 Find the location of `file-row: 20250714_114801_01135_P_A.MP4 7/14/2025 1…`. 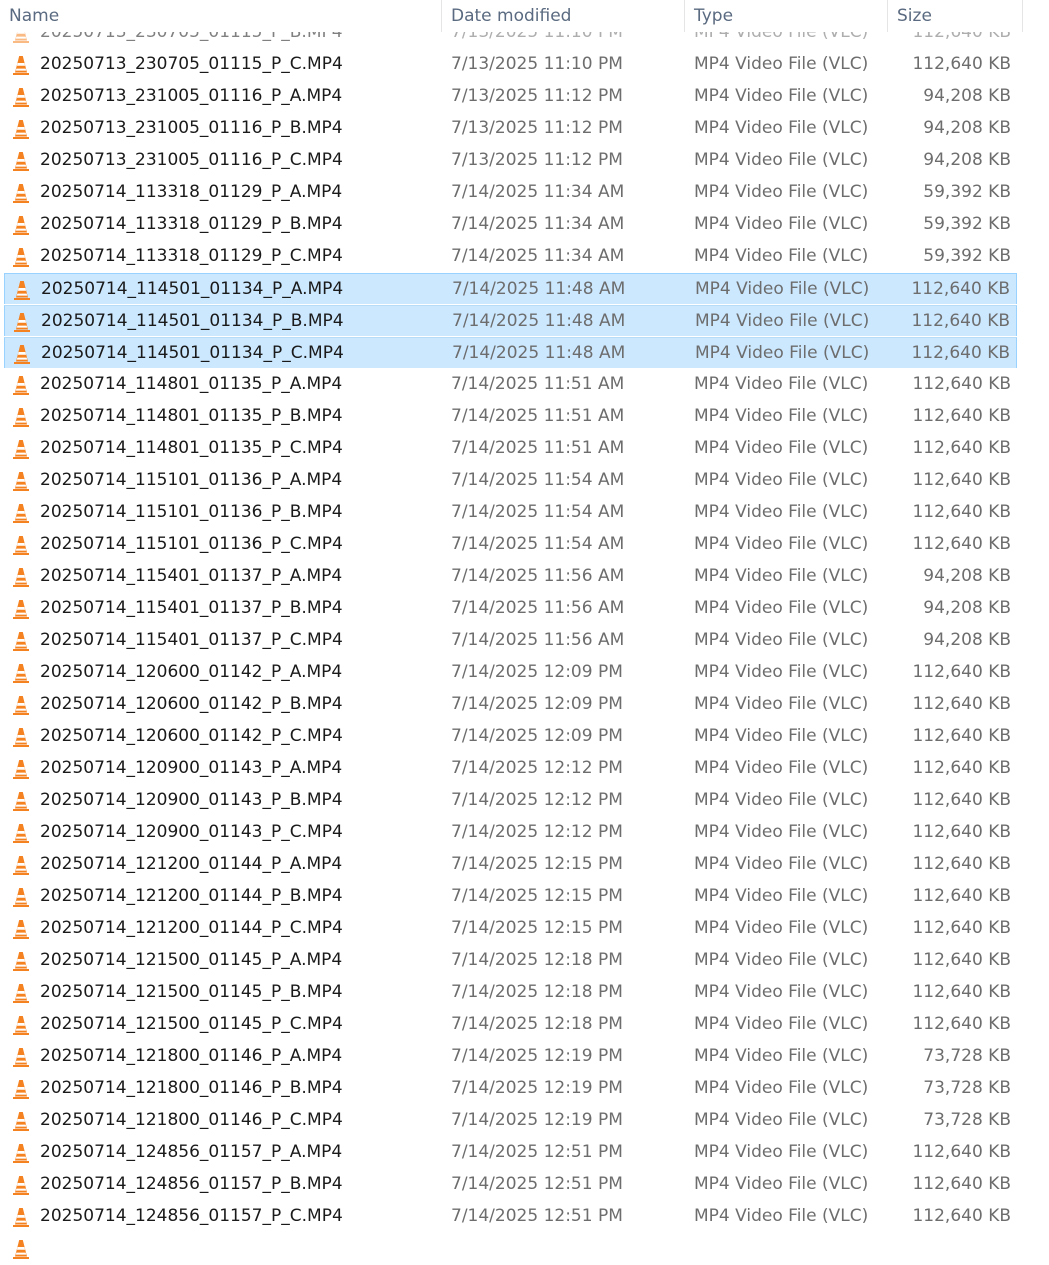

file-row: 20250714_114801_01135_P_A.MP4 7/14/2025 1… is located at coordinates (510, 384).